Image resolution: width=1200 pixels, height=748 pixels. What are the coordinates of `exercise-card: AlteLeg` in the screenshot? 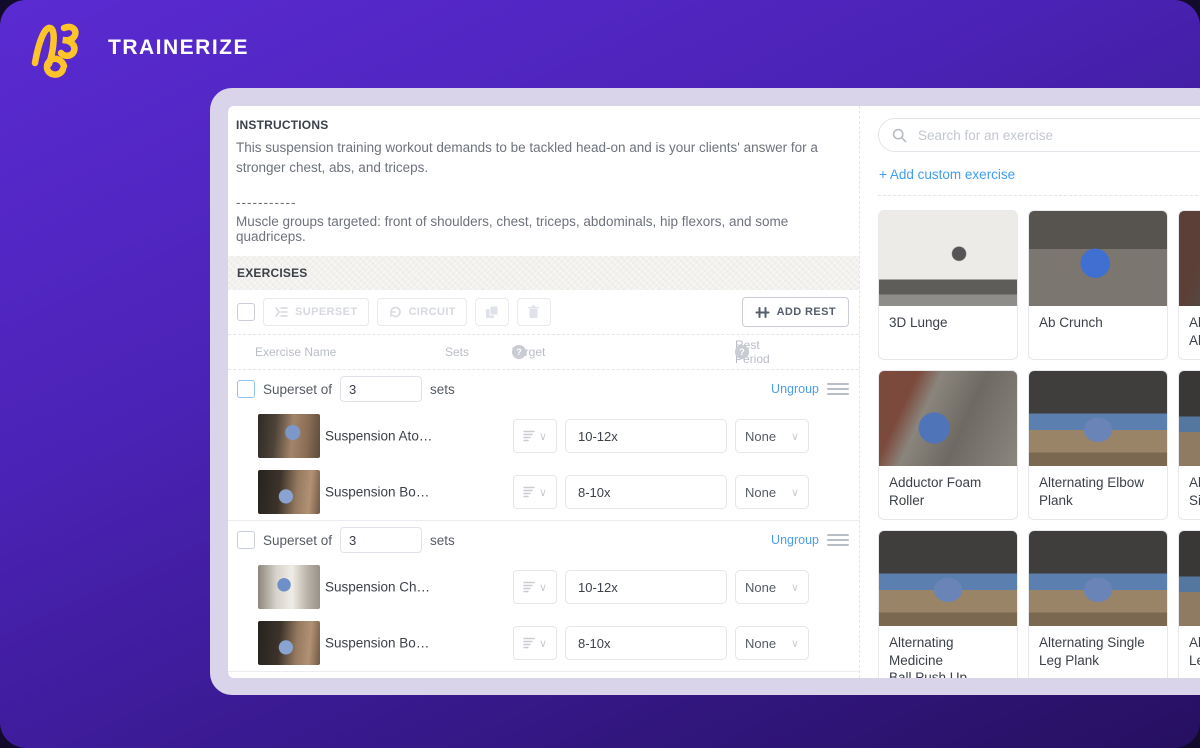 It's located at (1189, 604).